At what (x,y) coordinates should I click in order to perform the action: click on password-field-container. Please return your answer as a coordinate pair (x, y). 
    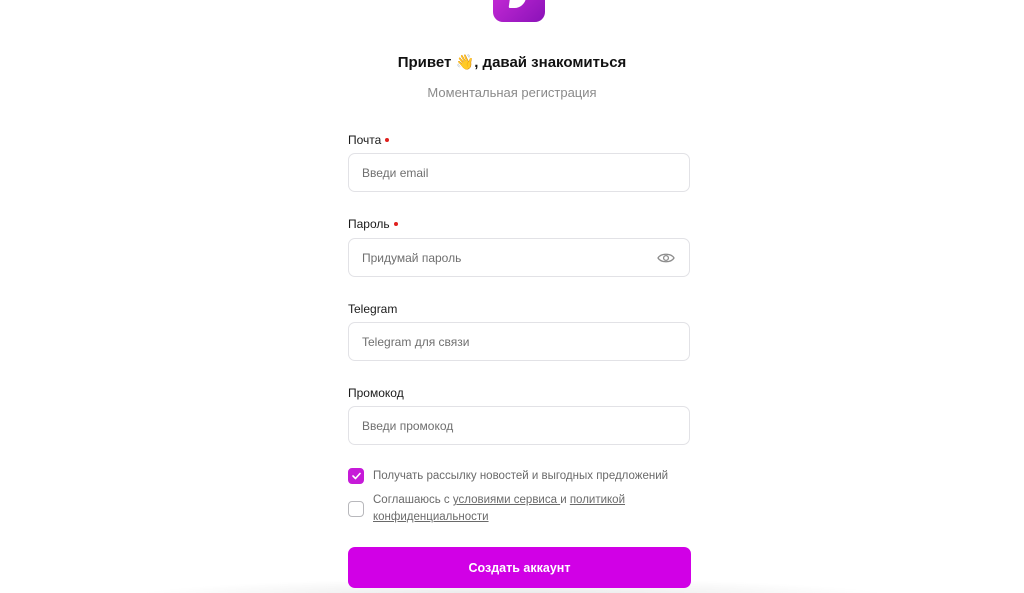
    Looking at the image, I should click on (519, 257).